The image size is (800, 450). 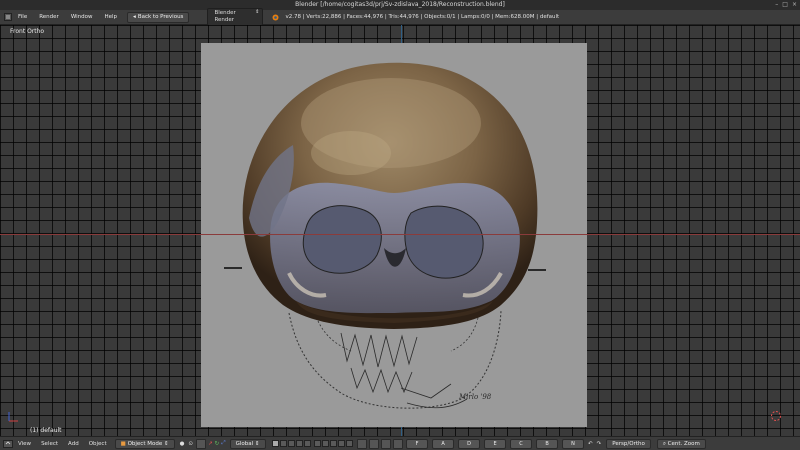 I want to click on rotate-icon: ↻, so click(x=217, y=444).